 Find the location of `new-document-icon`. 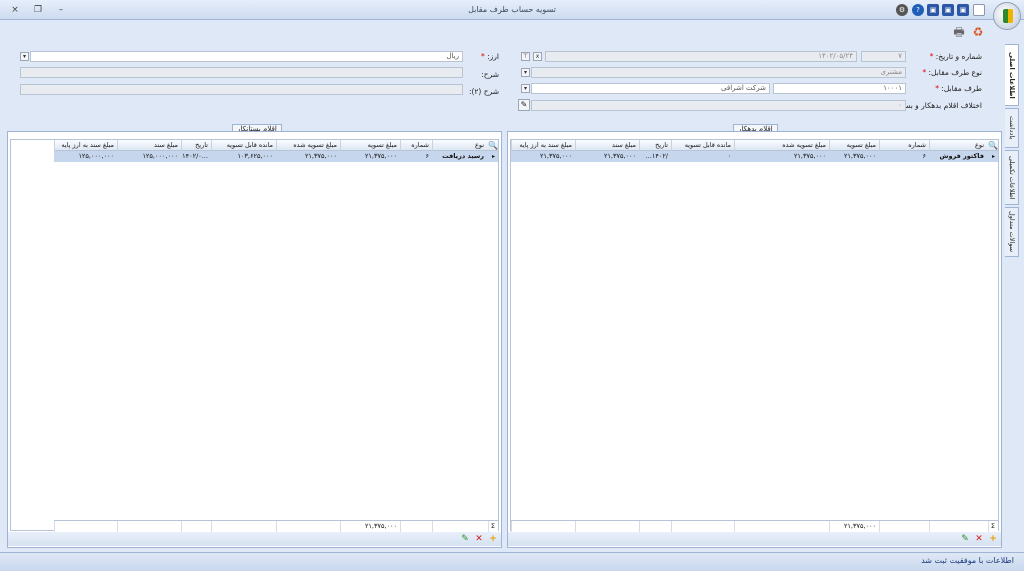

new-document-icon is located at coordinates (979, 10).